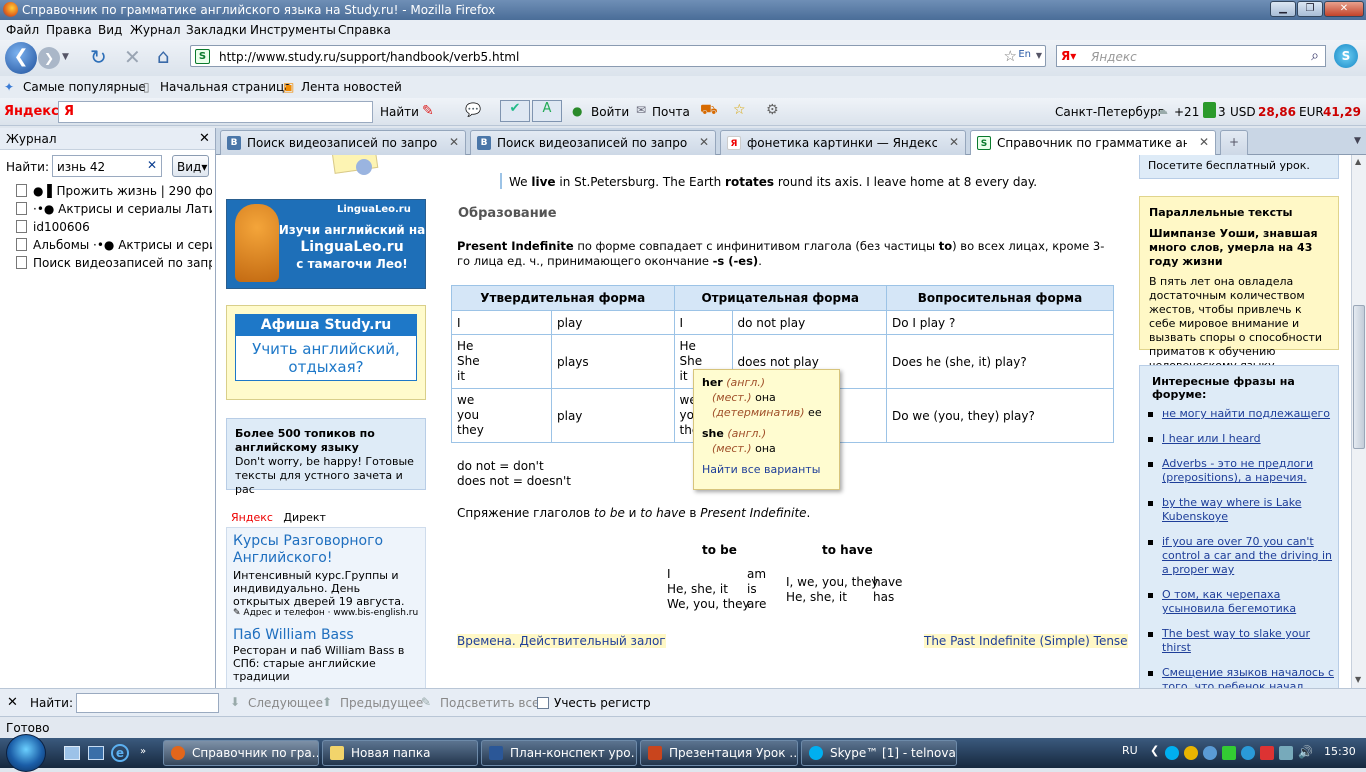 The width and height of the screenshot is (1366, 772). What do you see at coordinates (1191, 56) in the screenshot?
I see `search-bar: Я▾ Яндекс ⌕` at bounding box center [1191, 56].